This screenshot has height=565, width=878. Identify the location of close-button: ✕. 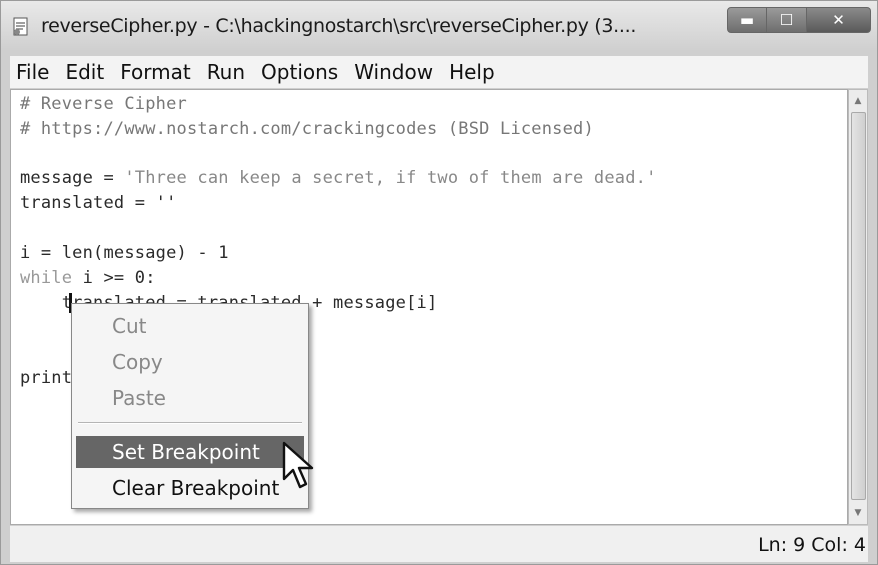
(839, 20).